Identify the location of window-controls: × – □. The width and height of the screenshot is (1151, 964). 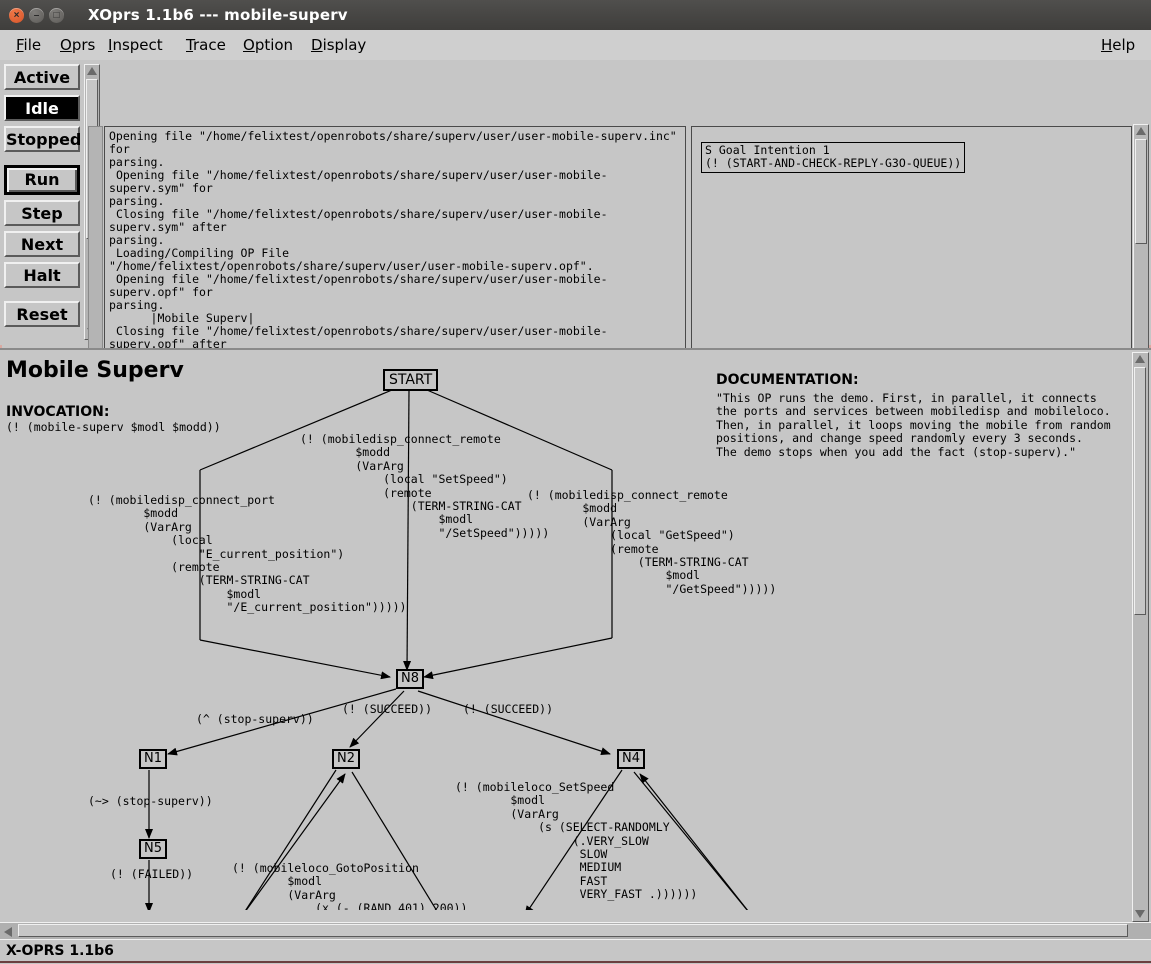
(36, 15).